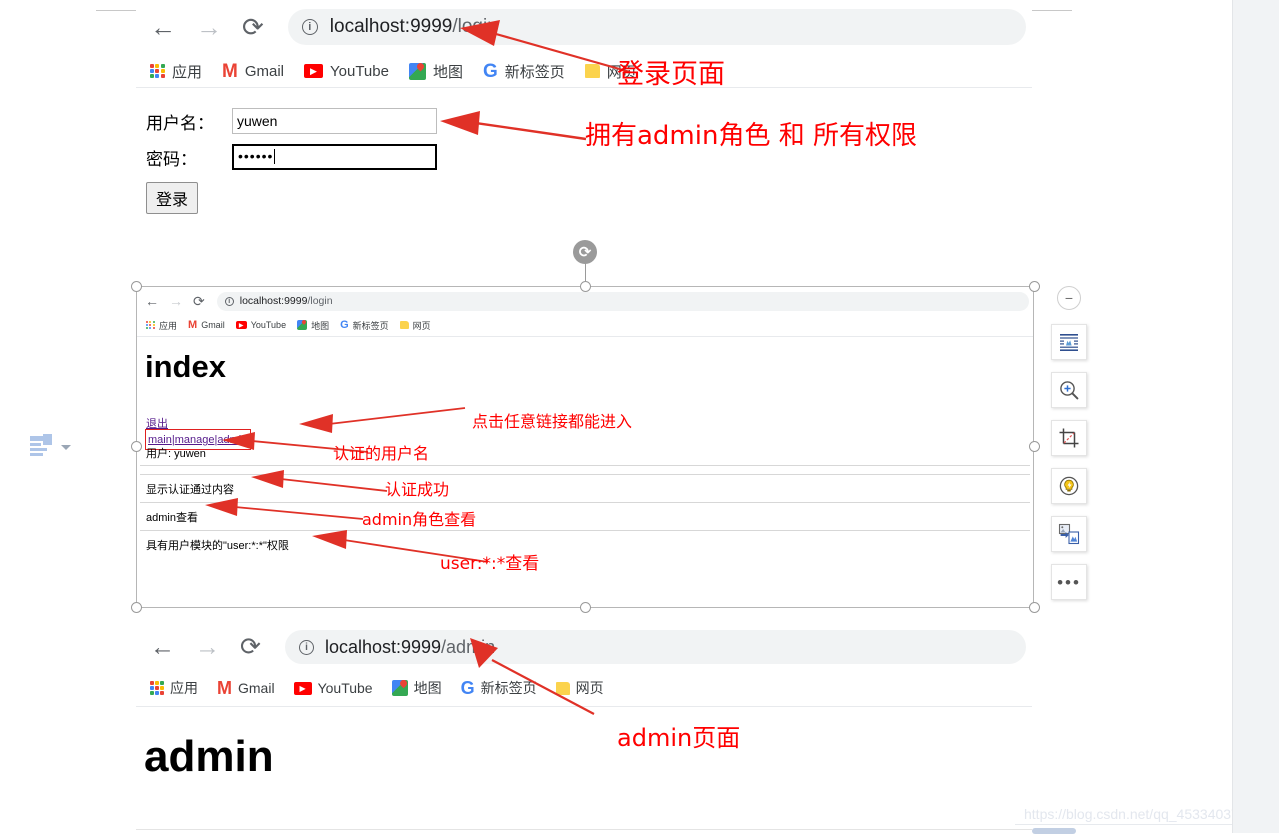 The width and height of the screenshot is (1279, 834). Describe the element at coordinates (209, 756) in the screenshot. I see `page-title: admin` at that location.